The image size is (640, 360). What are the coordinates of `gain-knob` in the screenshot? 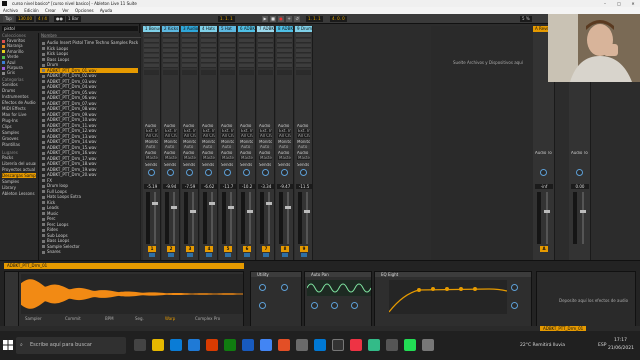 It's located at (262, 287).